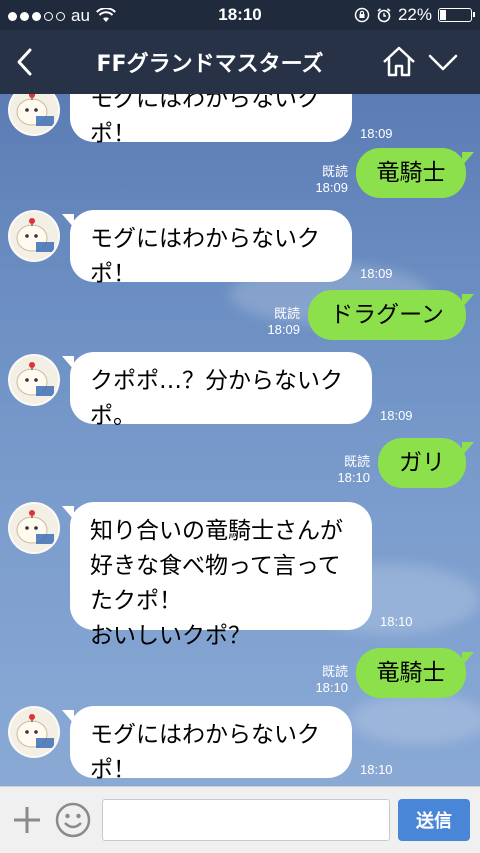 This screenshot has height=853, width=480. Describe the element at coordinates (415, 719) in the screenshot. I see `background-cloud` at that location.